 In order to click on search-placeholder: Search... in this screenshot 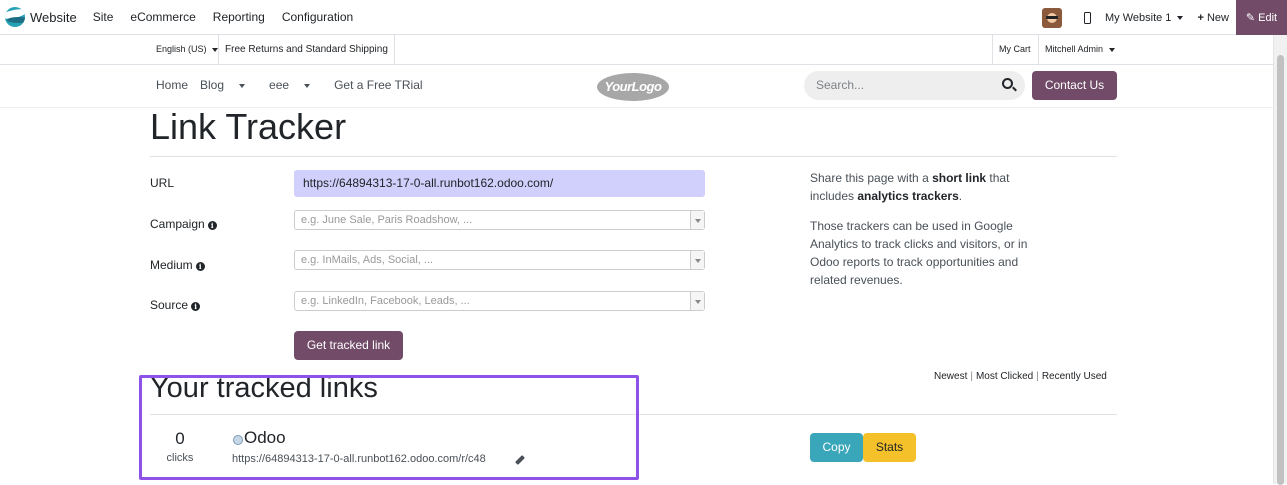, I will do `click(840, 85)`.